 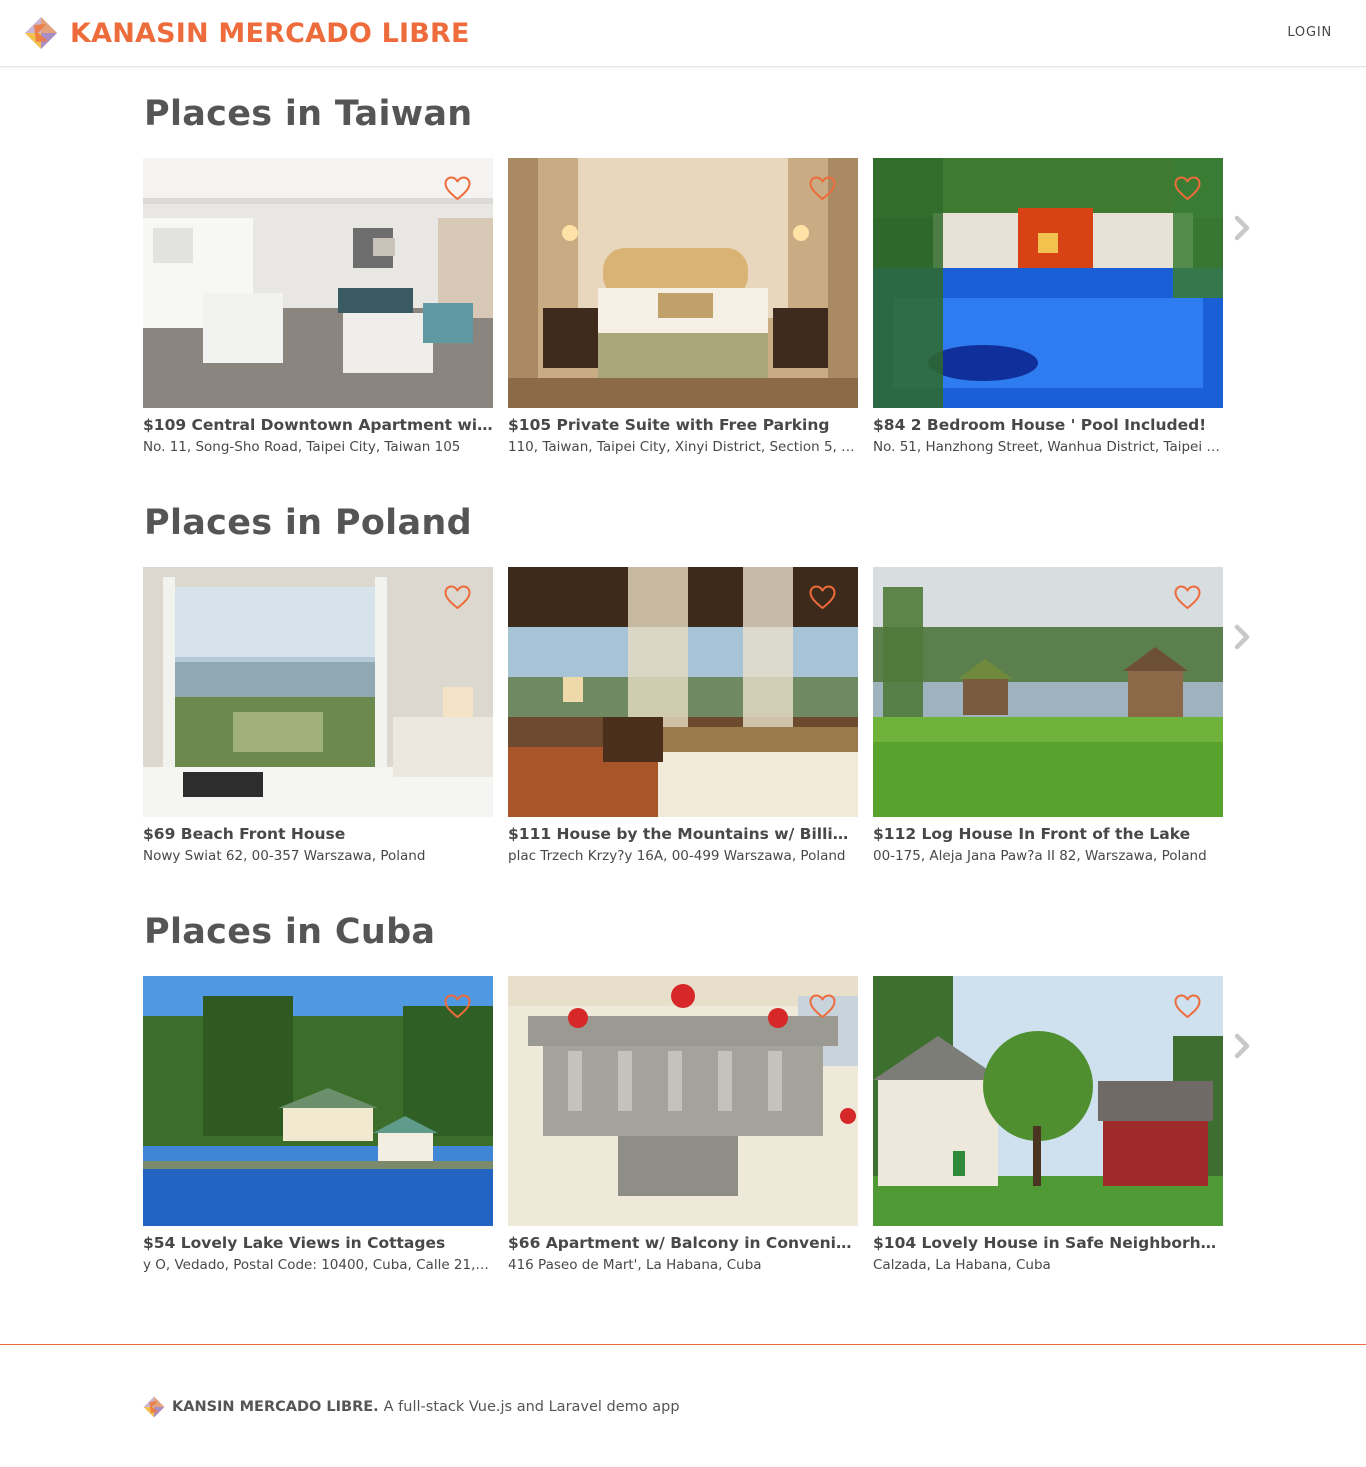 I want to click on listing-photo-apartment-interior, so click(x=318, y=283).